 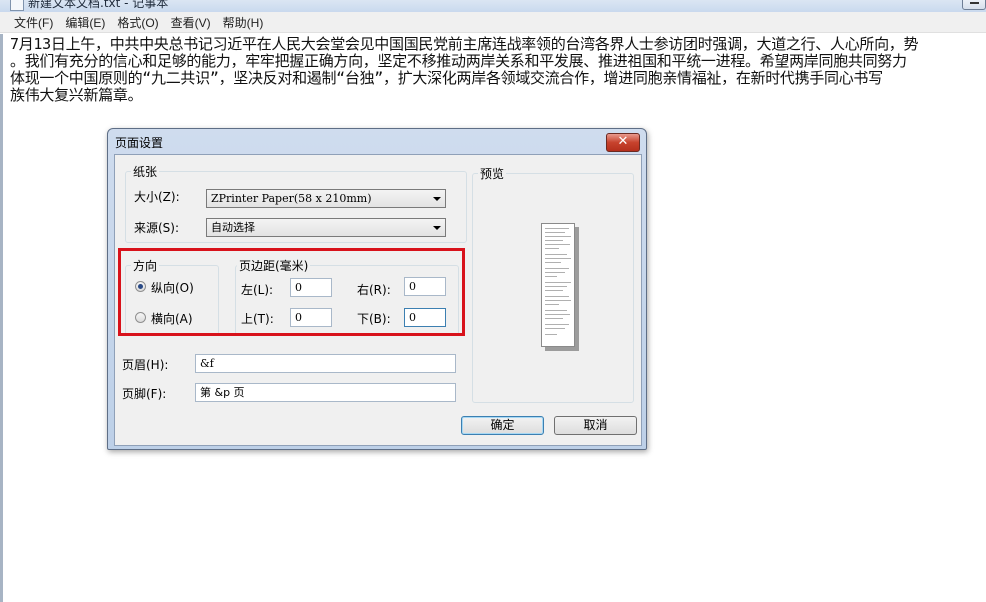 I want to click on window-title: 新建文本文档.txt - 记事本, so click(x=98, y=5).